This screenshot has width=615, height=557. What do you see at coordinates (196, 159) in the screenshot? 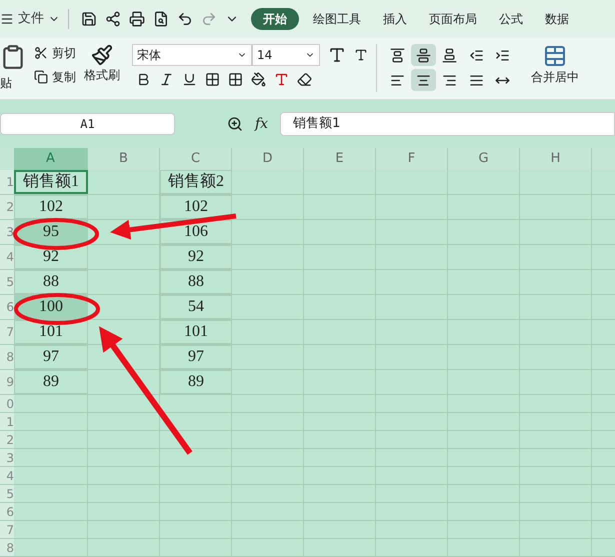
I see `column-header: C` at bounding box center [196, 159].